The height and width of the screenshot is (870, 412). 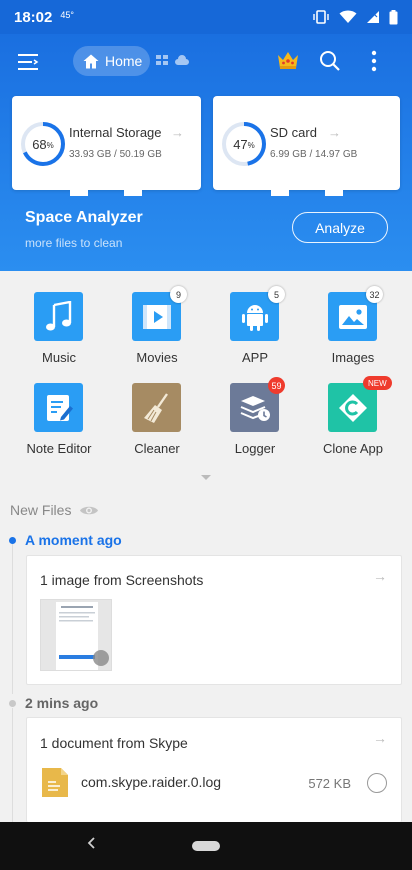 What do you see at coordinates (114, 743) in the screenshot?
I see `file-group-title: 1 document from Skype` at bounding box center [114, 743].